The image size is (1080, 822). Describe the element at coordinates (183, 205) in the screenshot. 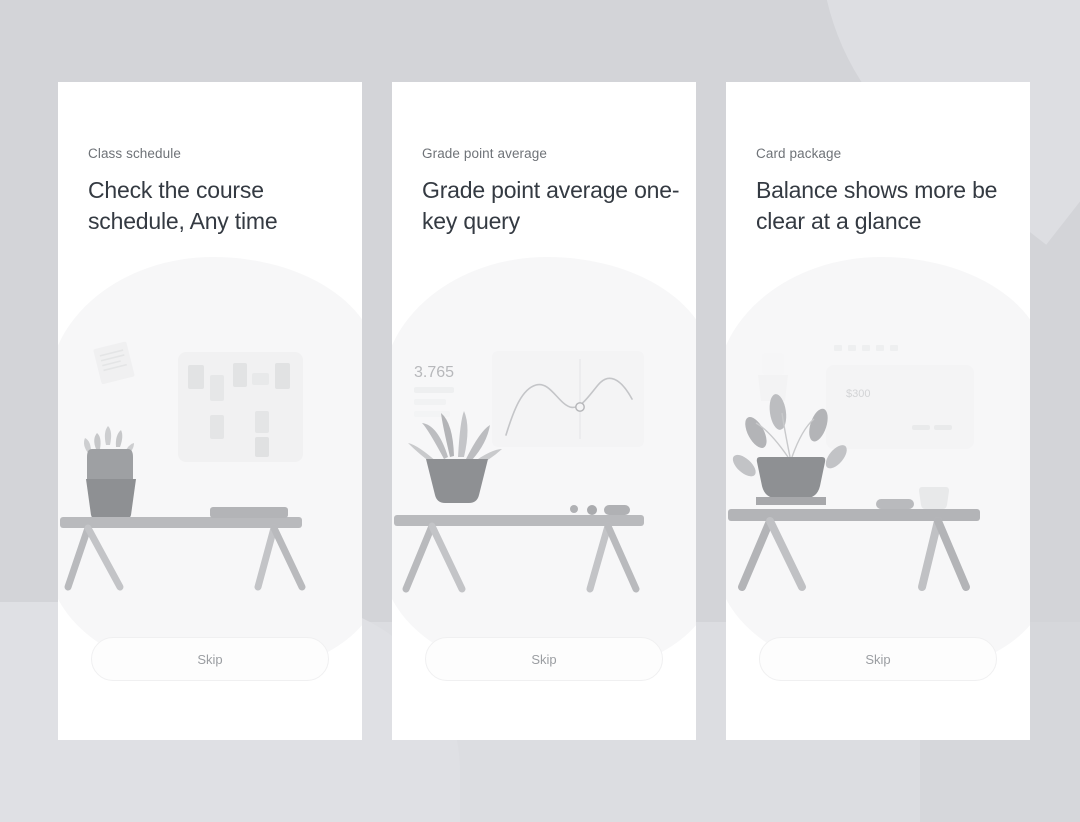

I see `card-headline: Check the course schedule, Any time` at that location.